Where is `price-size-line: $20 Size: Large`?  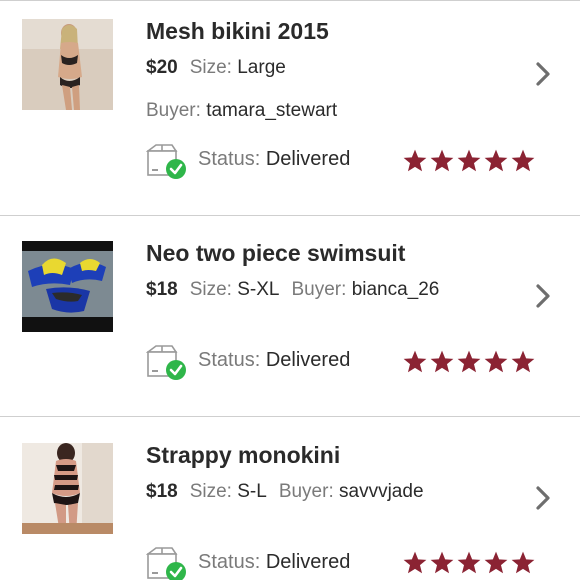
price-size-line: $20 Size: Large is located at coordinates (216, 68).